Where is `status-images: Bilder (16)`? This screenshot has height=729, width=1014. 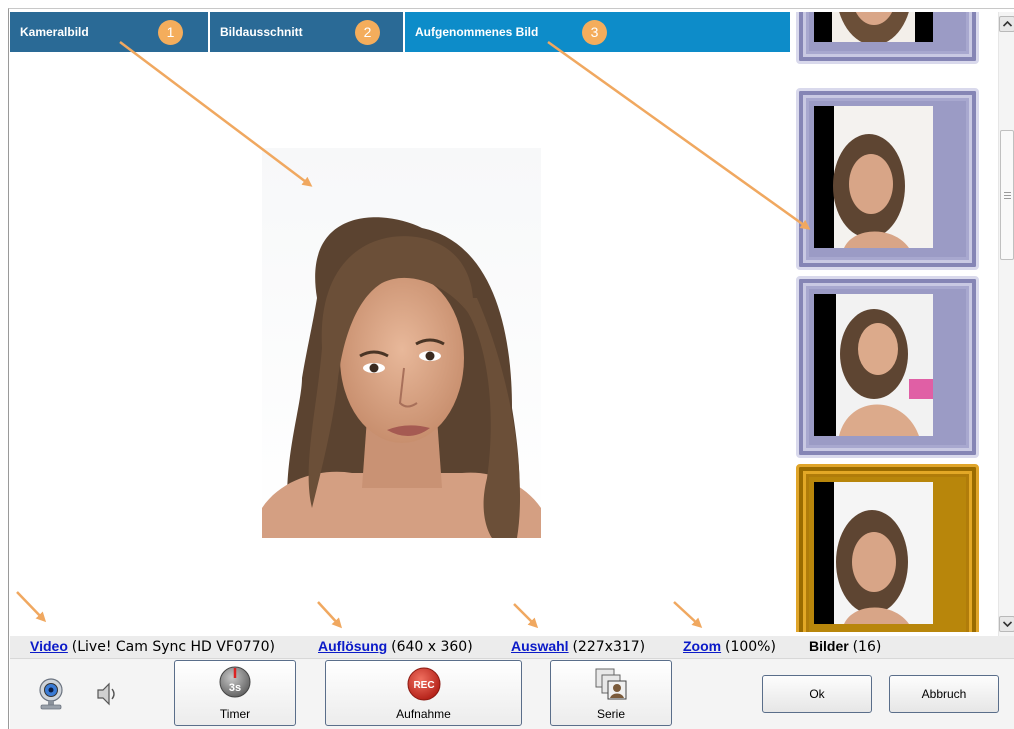
status-images: Bilder (16) is located at coordinates (845, 646).